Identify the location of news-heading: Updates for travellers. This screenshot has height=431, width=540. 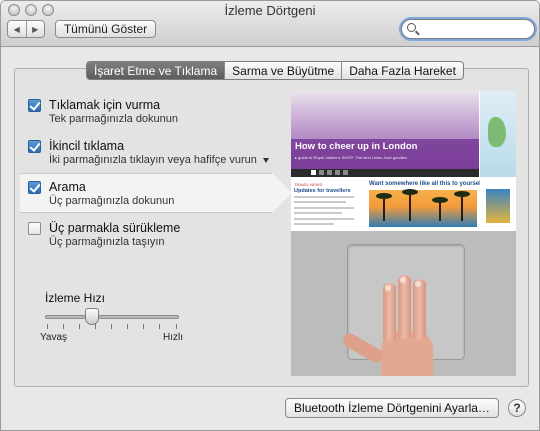
(322, 191).